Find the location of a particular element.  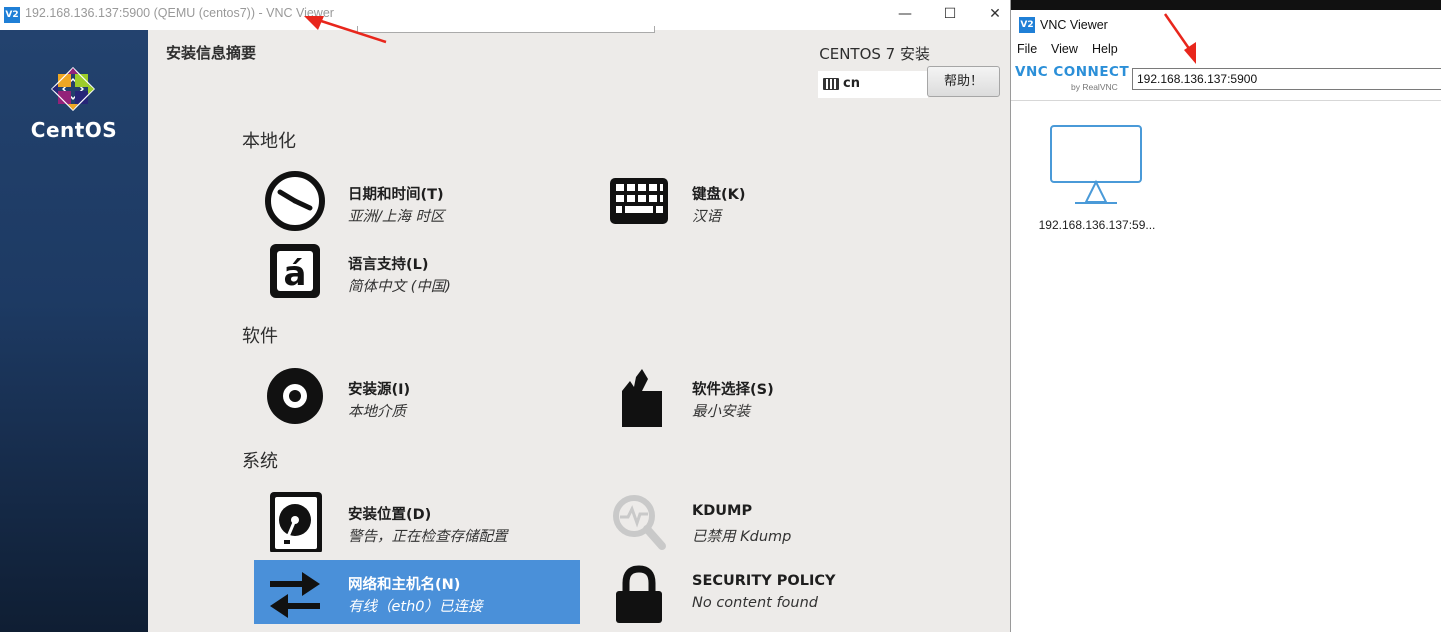

section-system: 系统 is located at coordinates (260, 461).